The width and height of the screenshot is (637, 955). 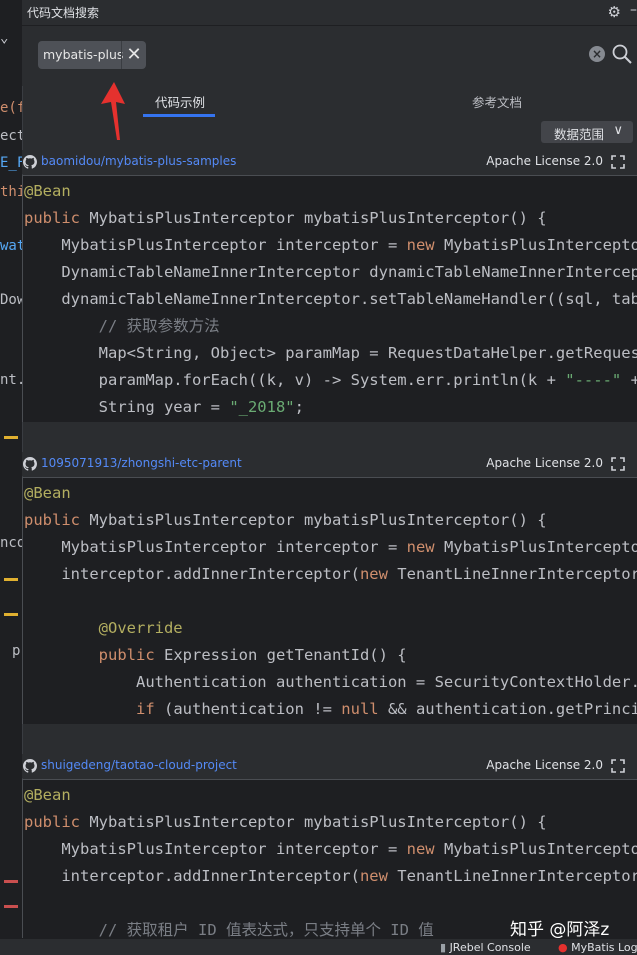 I want to click on gutter-fragment: thi, so click(x=11, y=192).